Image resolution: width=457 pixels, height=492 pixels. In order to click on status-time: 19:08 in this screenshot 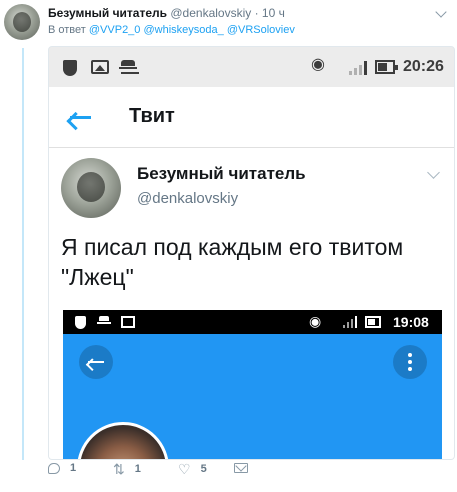, I will do `click(411, 322)`.